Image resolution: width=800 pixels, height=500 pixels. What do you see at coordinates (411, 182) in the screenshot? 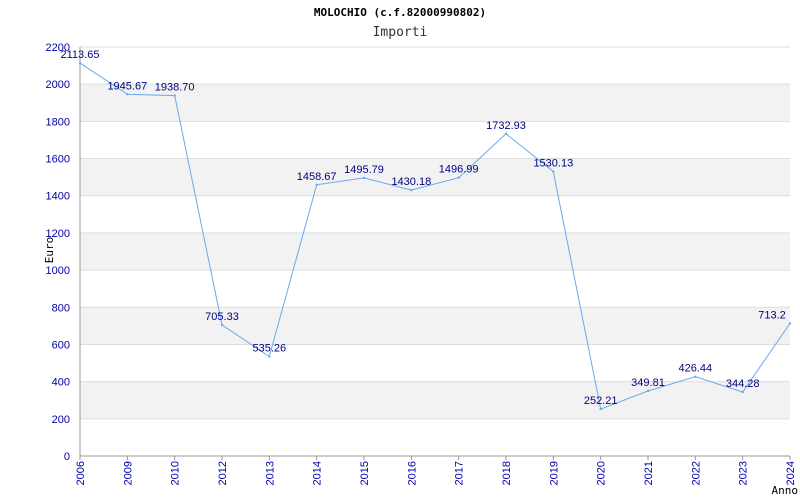
I see `data-label: 1430.18` at bounding box center [411, 182].